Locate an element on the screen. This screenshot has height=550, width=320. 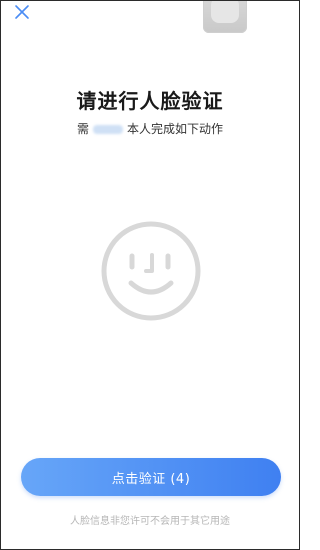
verify-button: 点击验证 (4) is located at coordinates (151, 477).